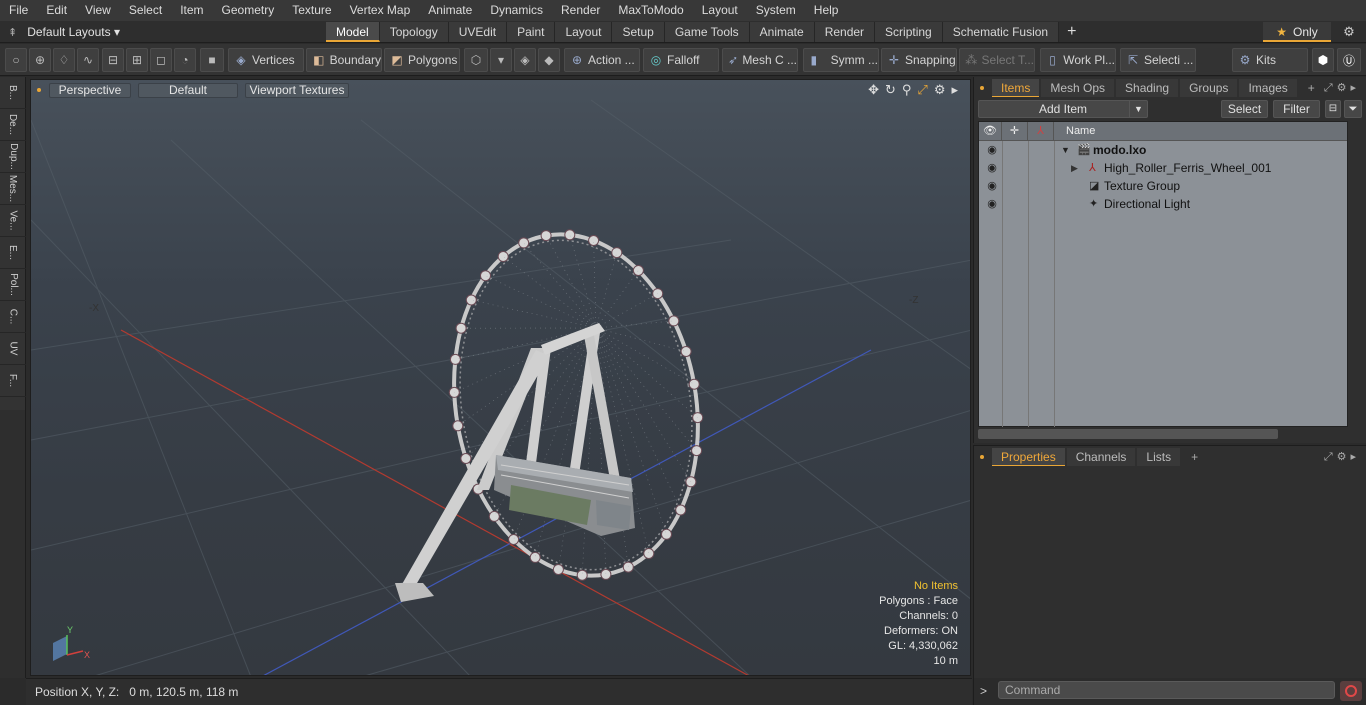 Image resolution: width=1366 pixels, height=705 pixels. What do you see at coordinates (1159, 457) in the screenshot?
I see `tab-lists: Lists` at bounding box center [1159, 457].